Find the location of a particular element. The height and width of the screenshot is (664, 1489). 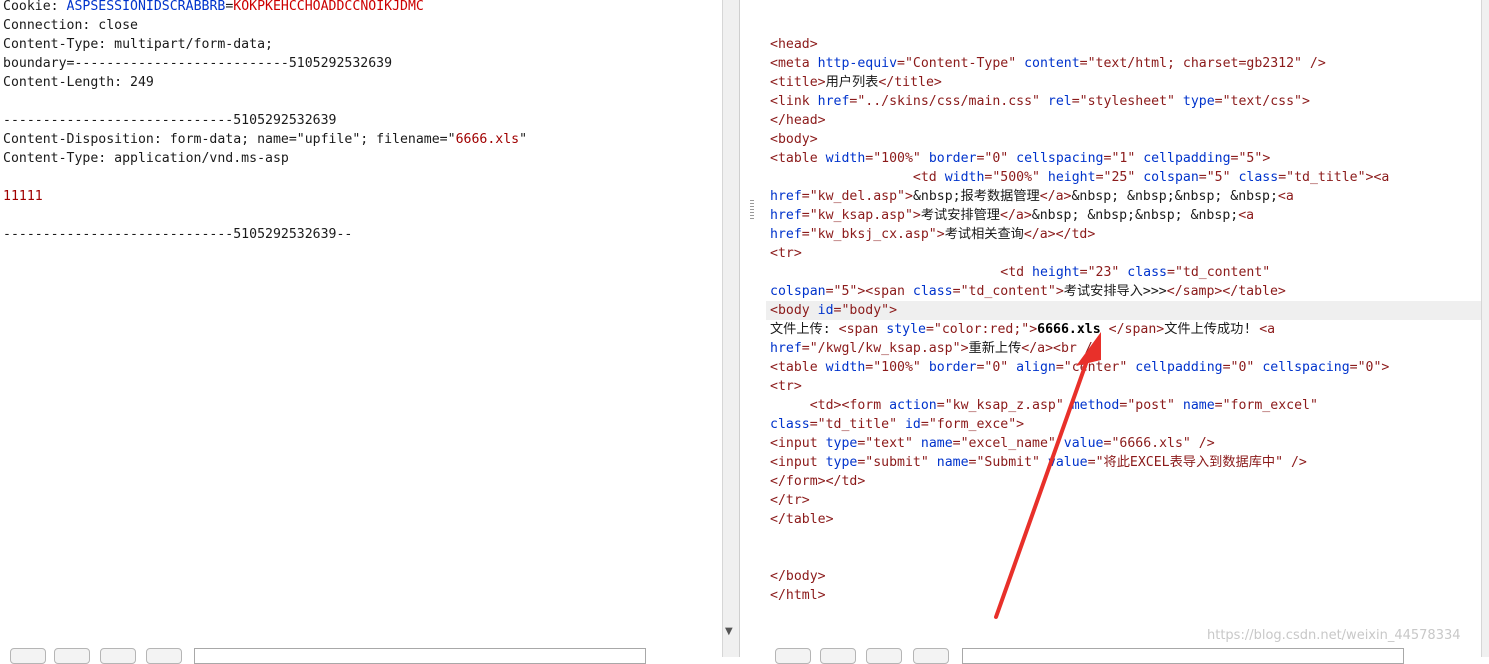

watermark-text: https://blog.csdn.net/weixin_44578334 is located at coordinates (1334, 635).